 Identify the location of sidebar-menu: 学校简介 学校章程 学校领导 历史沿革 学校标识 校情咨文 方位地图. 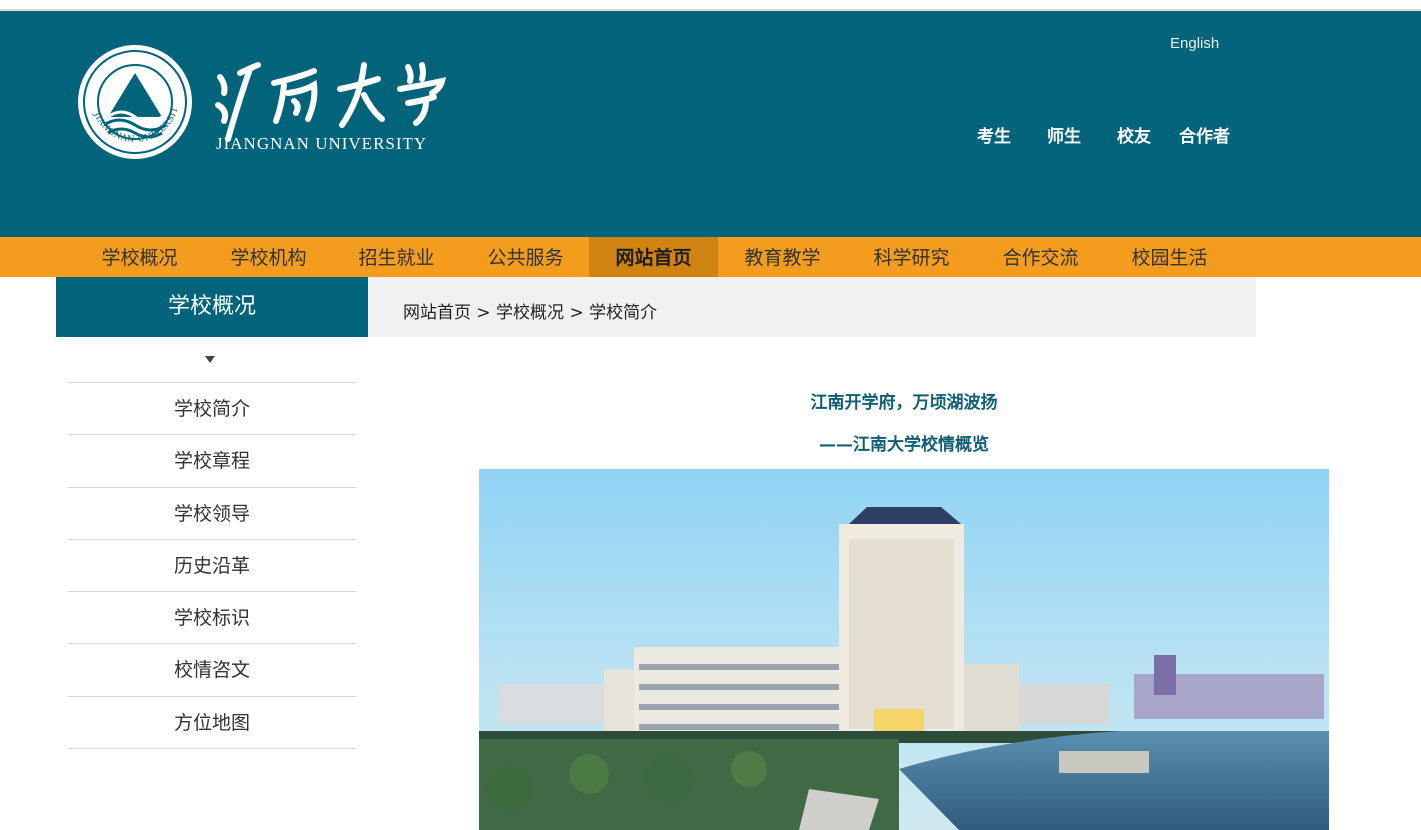
(212, 566).